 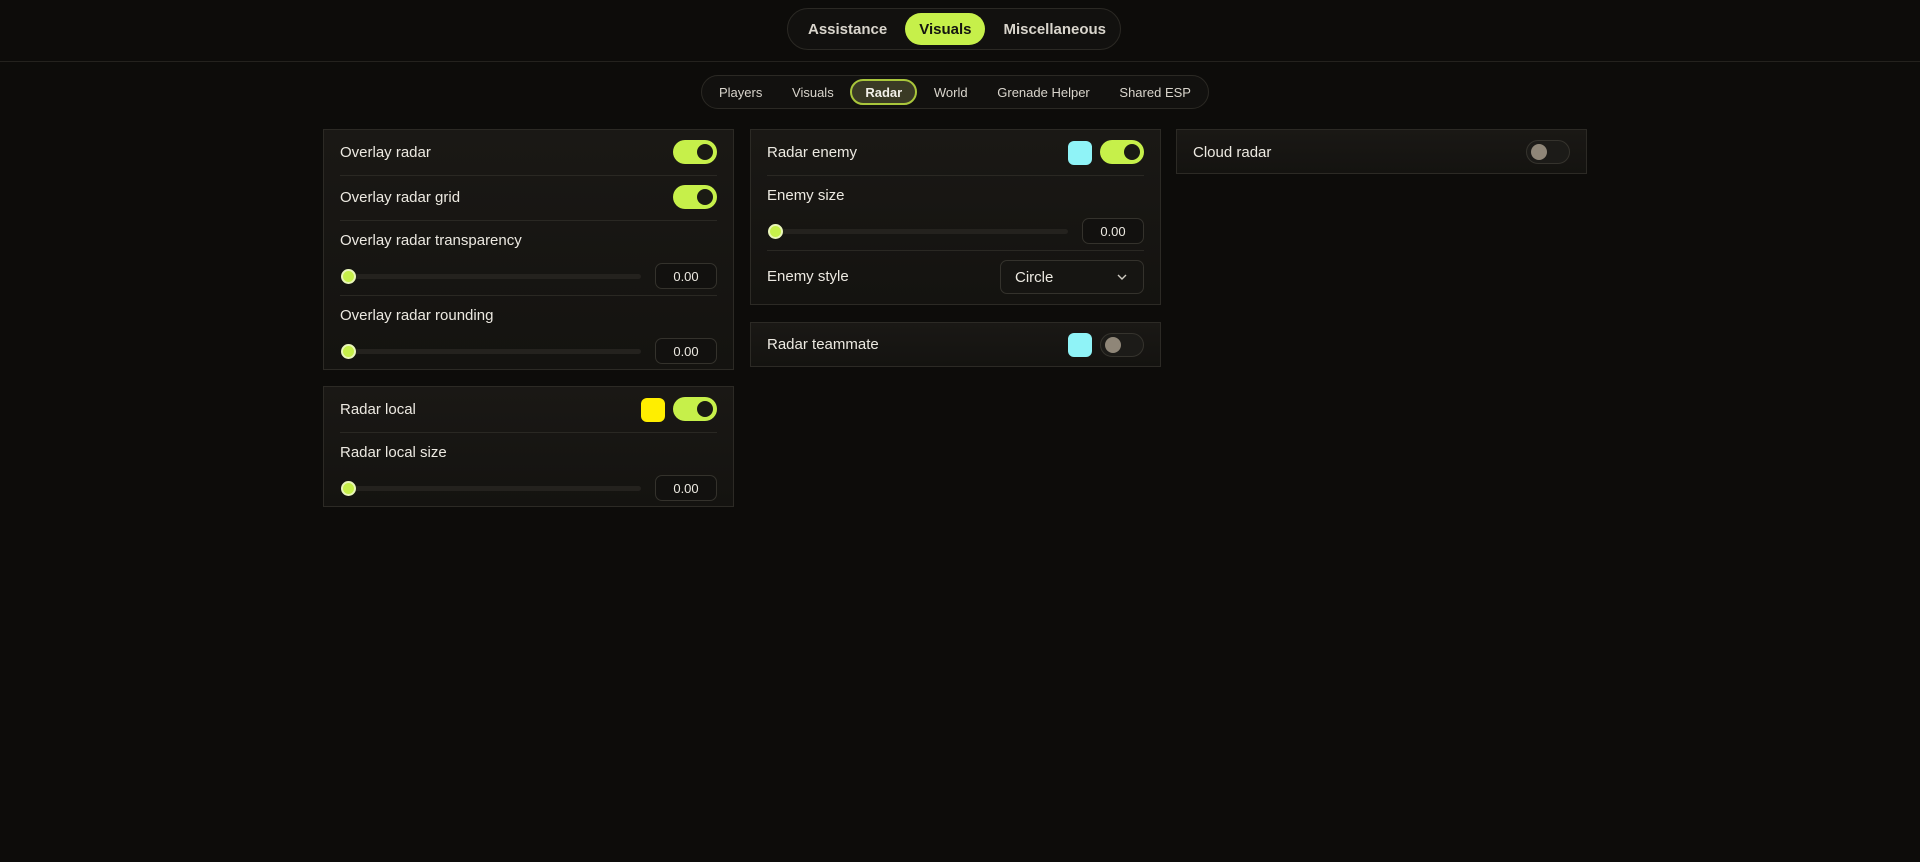 What do you see at coordinates (1122, 345) in the screenshot?
I see `radar-teammate-toggle` at bounding box center [1122, 345].